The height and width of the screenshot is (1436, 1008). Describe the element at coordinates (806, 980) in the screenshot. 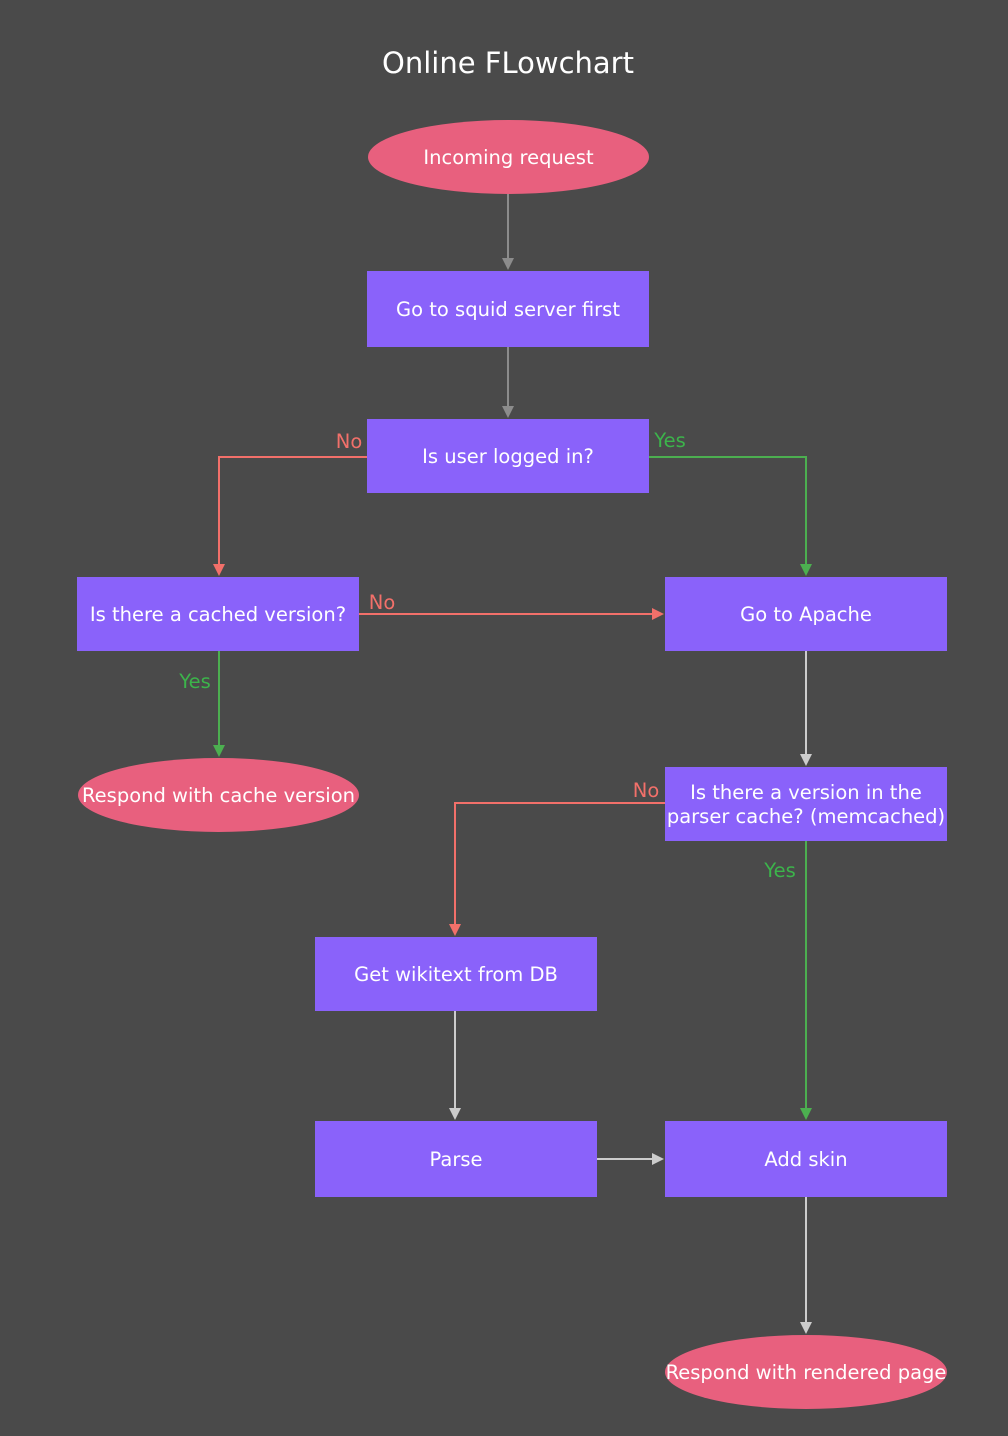

I see `edge-parser_cache-to-skin` at that location.